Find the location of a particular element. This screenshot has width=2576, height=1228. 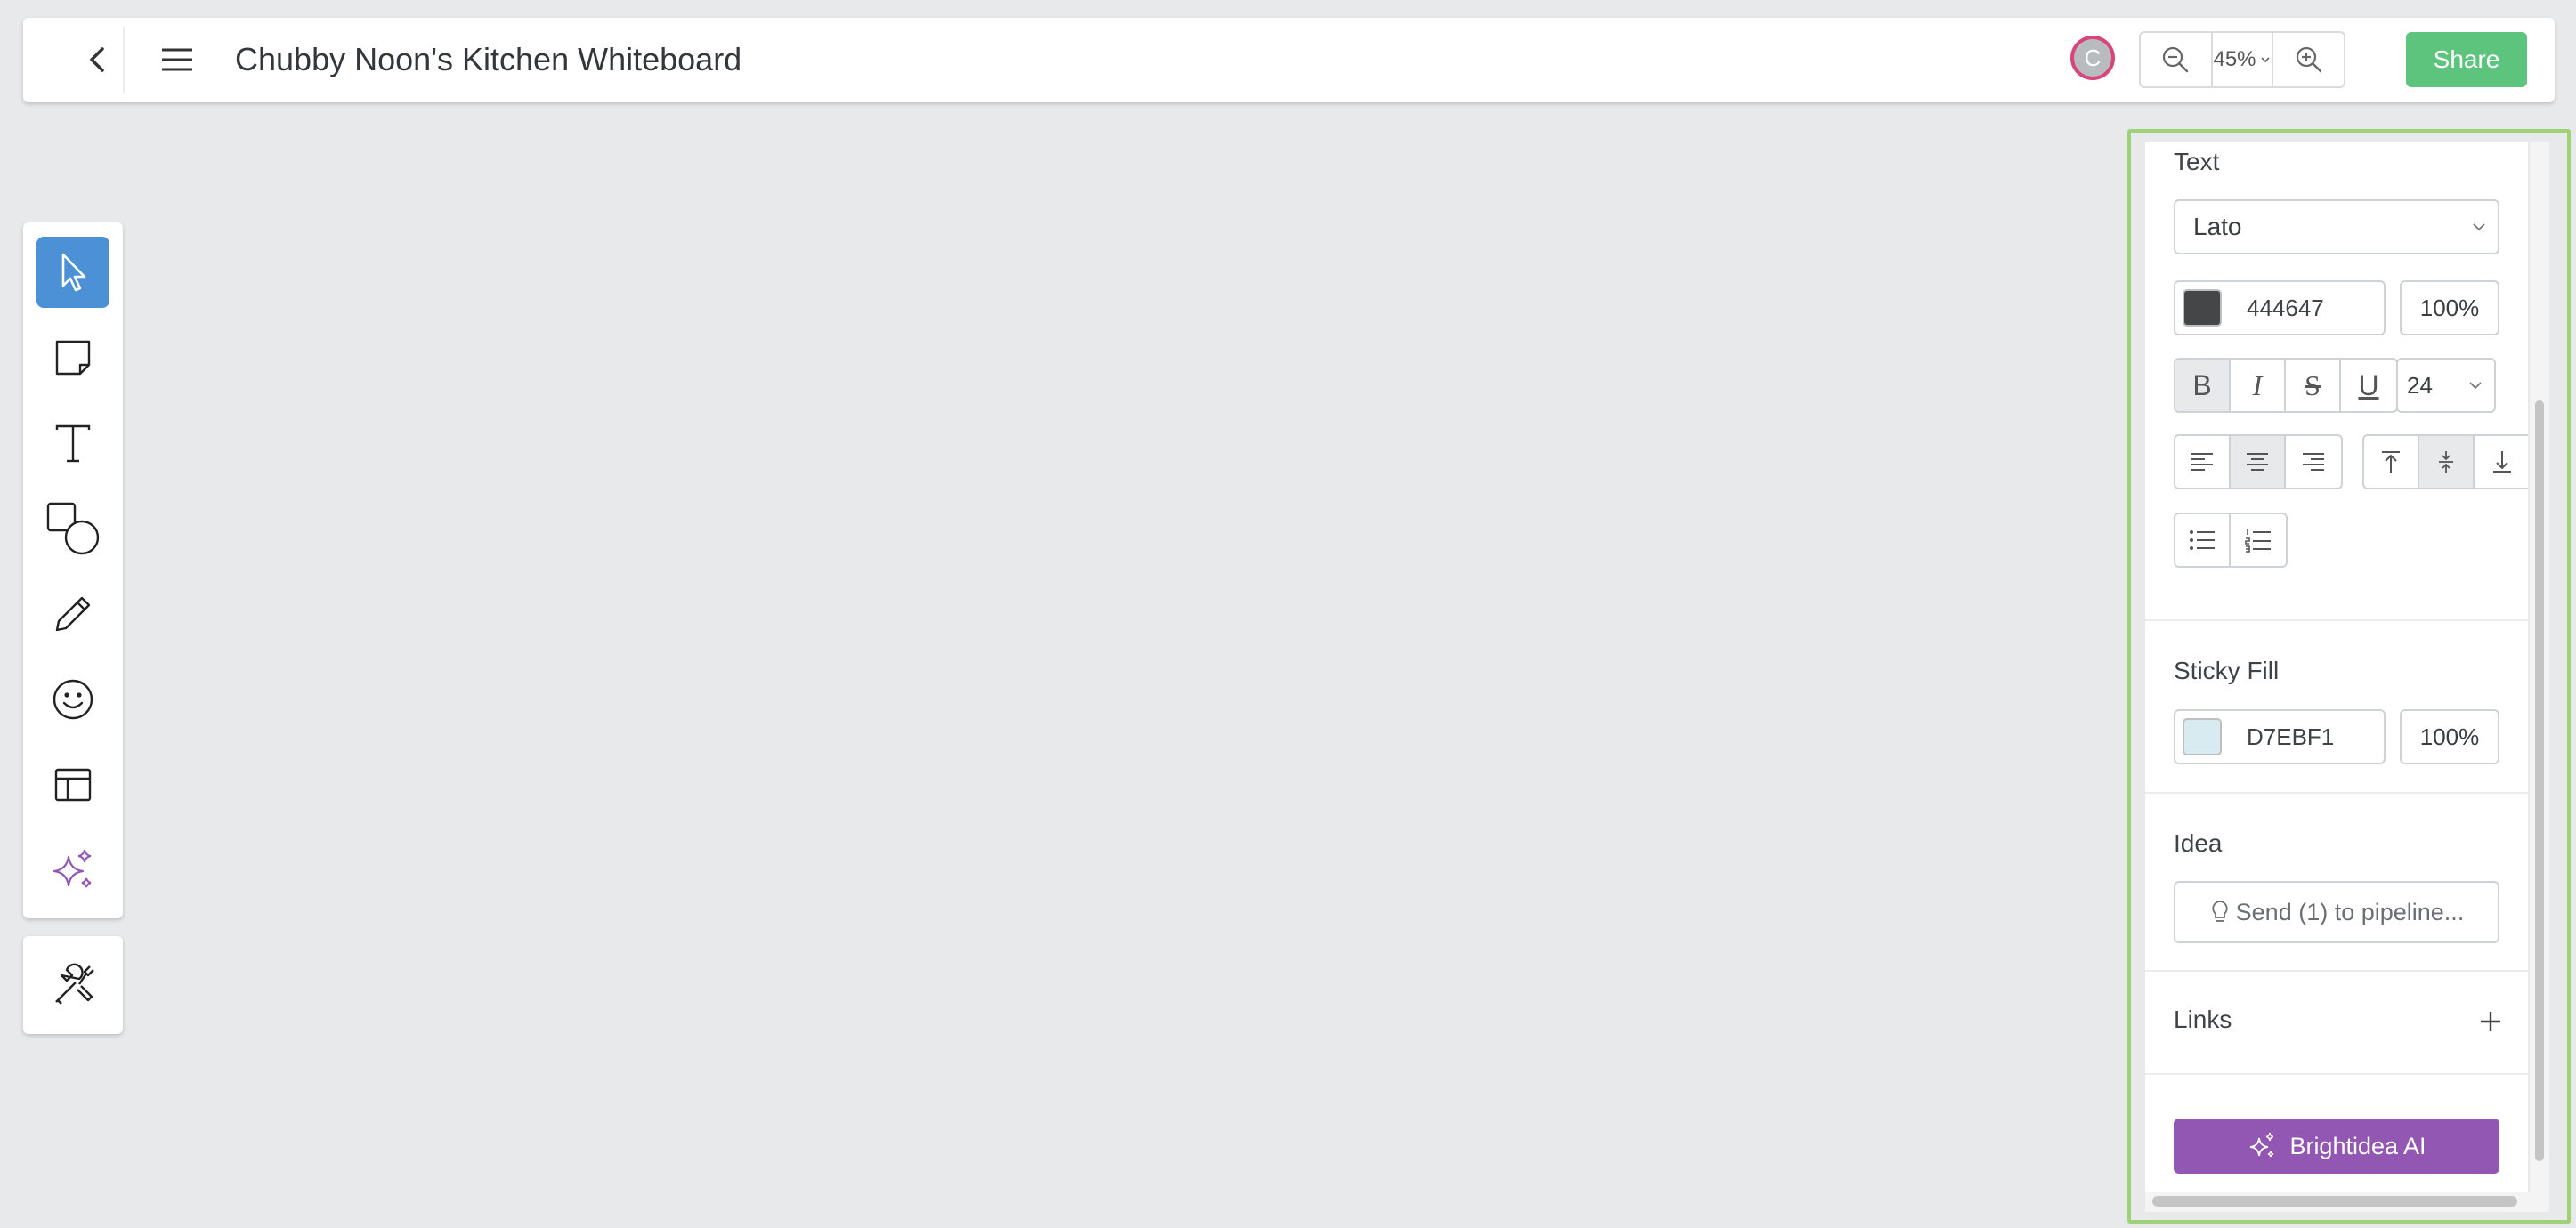

bullet-list-icon is located at coordinates (2203, 540).